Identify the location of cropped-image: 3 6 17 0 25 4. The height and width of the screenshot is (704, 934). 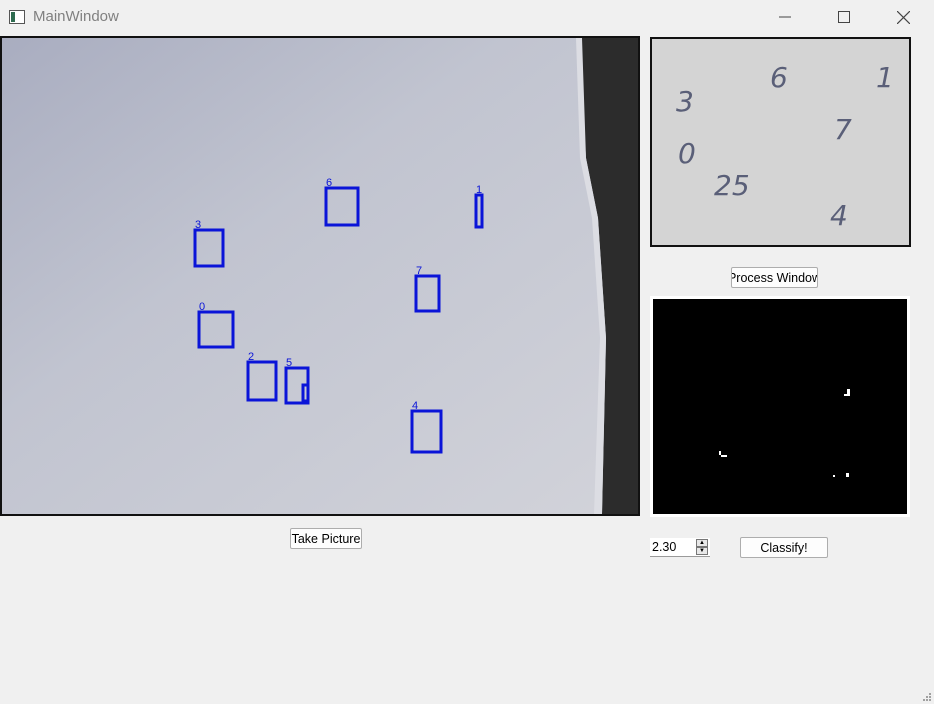
(780, 142).